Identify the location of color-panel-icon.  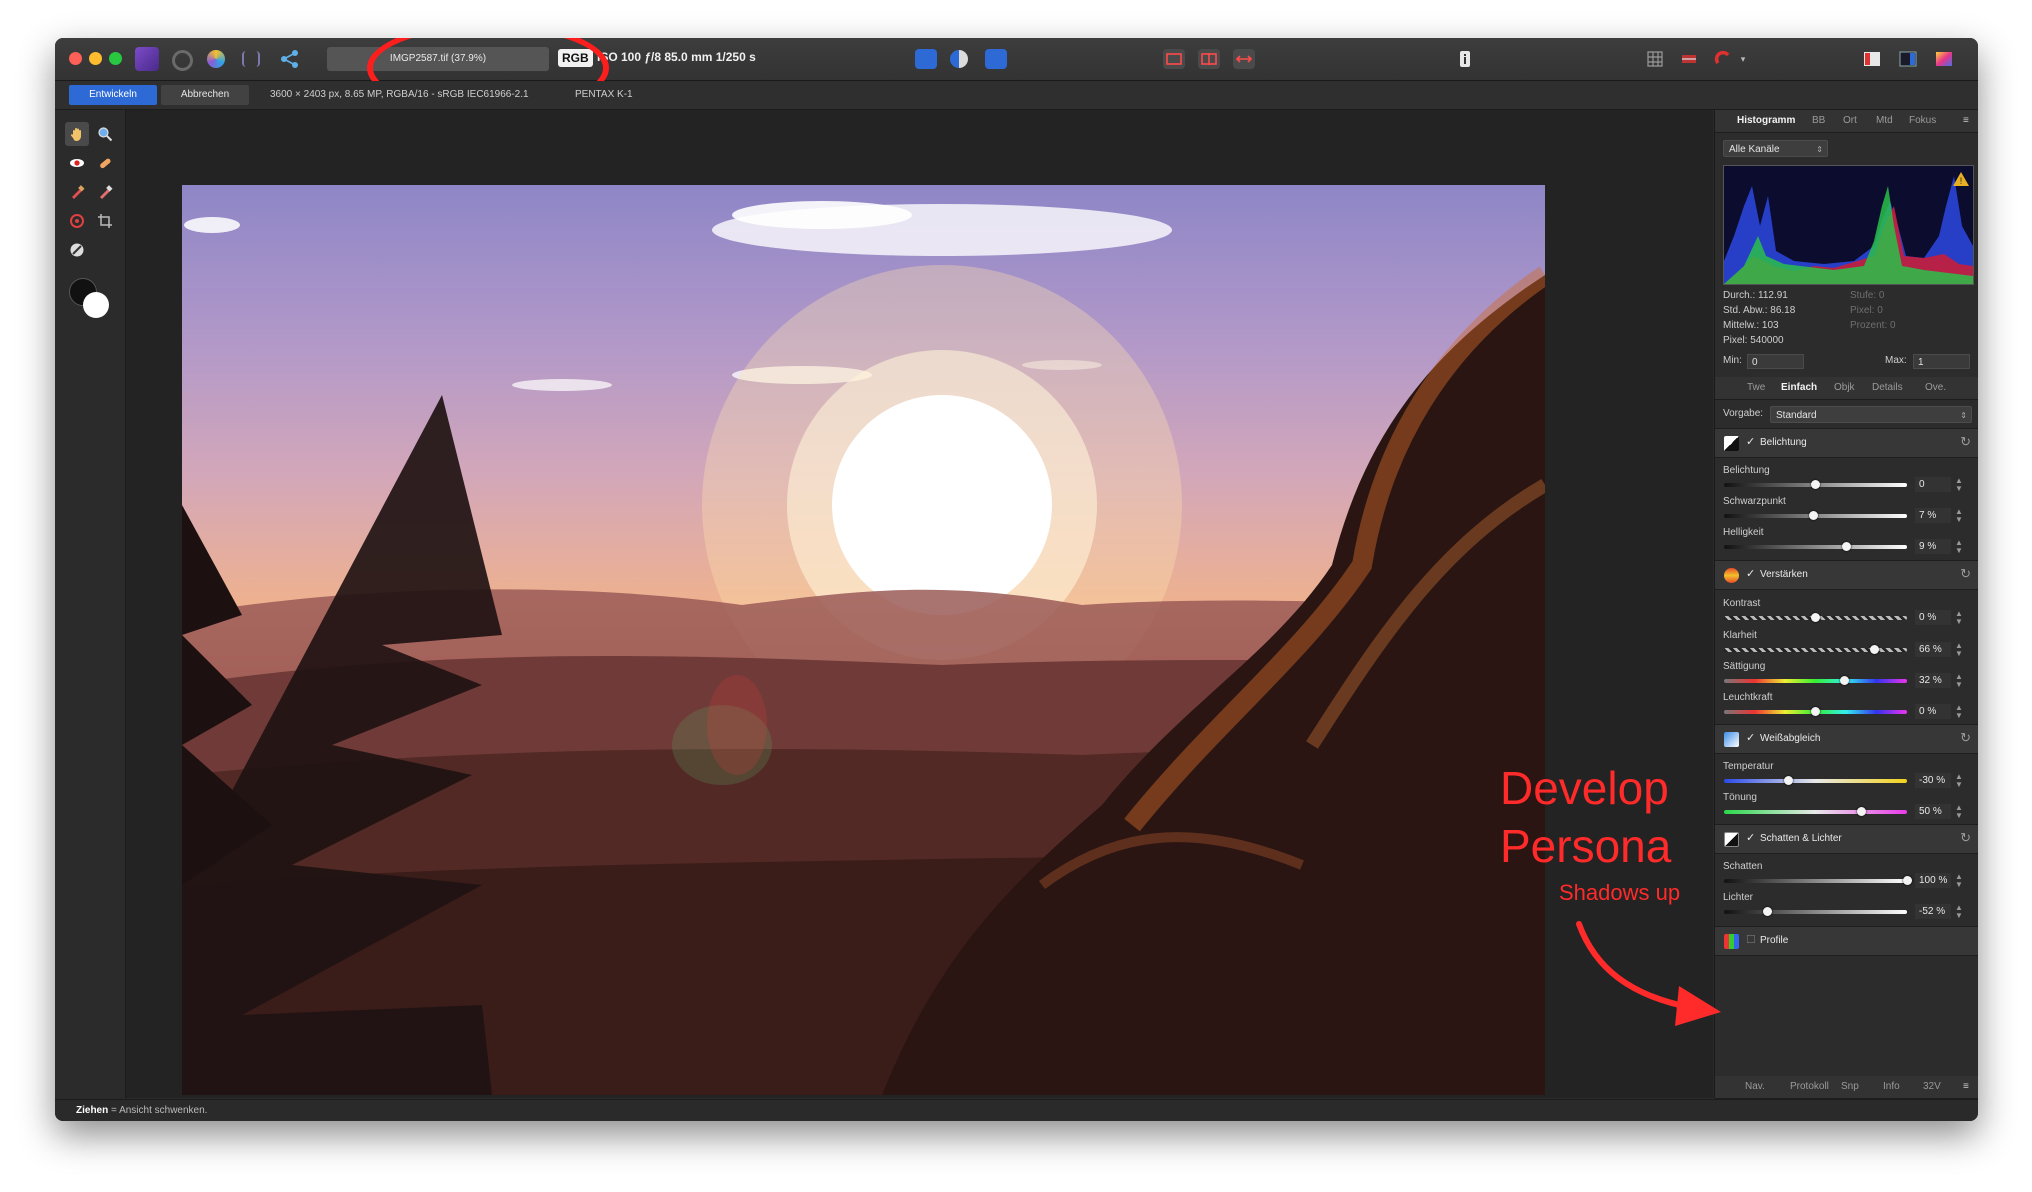
(1944, 59).